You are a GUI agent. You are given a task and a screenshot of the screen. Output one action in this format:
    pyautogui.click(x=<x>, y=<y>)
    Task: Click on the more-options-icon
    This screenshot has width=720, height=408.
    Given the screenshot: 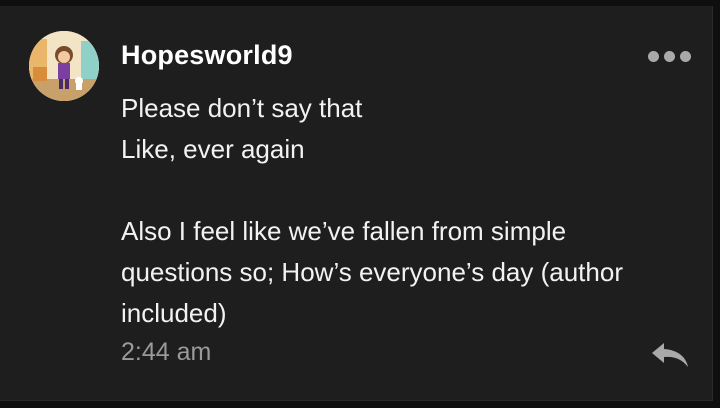 What is the action you would take?
    pyautogui.click(x=671, y=56)
    